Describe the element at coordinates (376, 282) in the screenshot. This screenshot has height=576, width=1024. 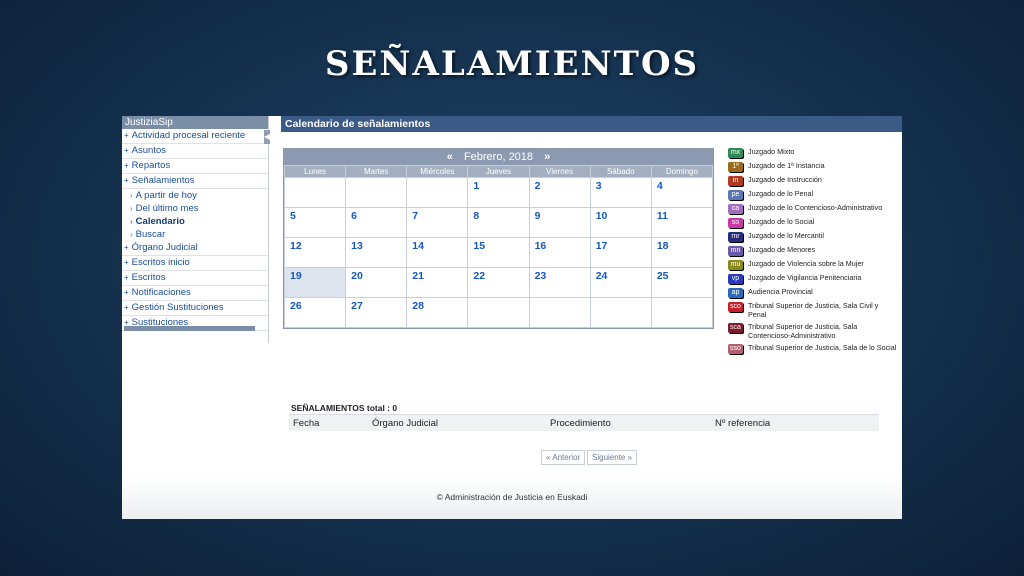
I see `calendar-day: 20` at that location.